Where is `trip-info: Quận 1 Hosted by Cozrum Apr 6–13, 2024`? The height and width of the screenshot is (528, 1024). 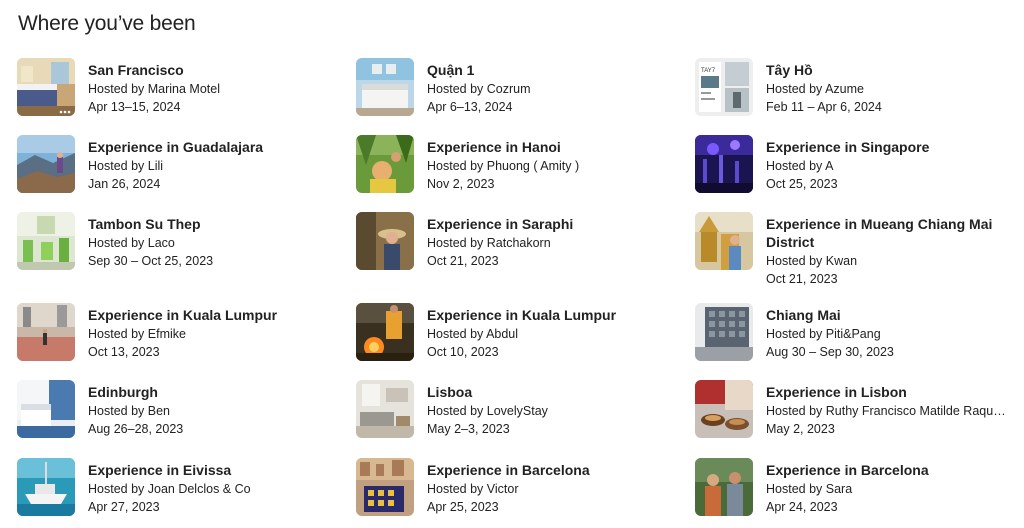 trip-info: Quận 1 Hosted by Cozrum Apr 6–13, 2024 is located at coordinates (552, 87).